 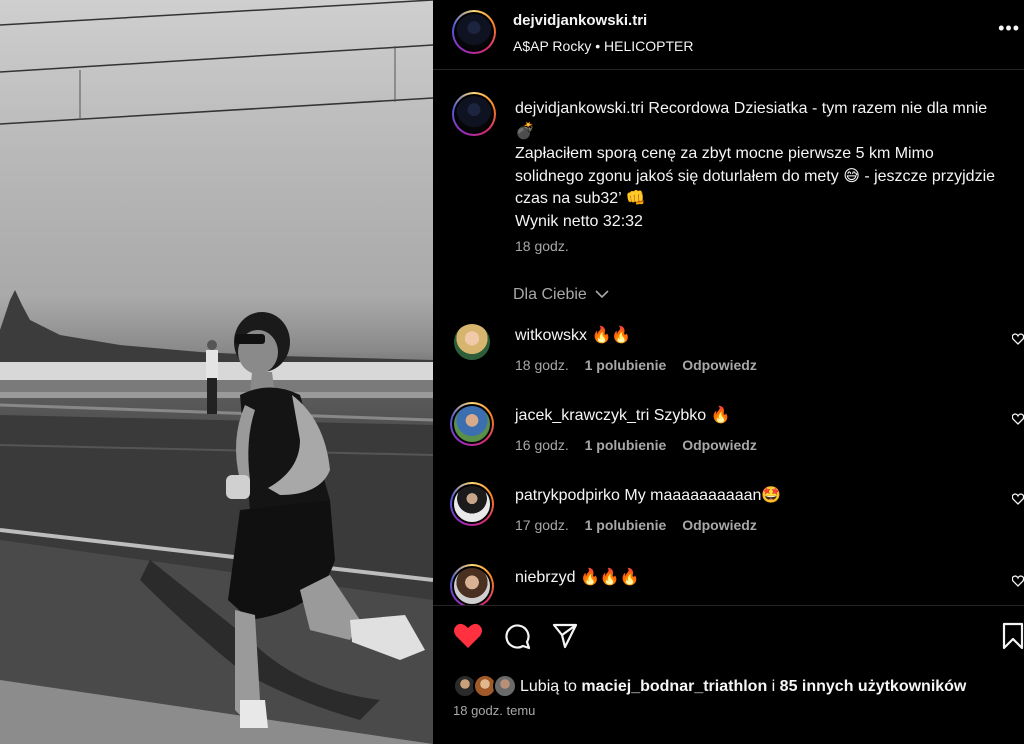 I want to click on heart-icon, so click(x=468, y=636).